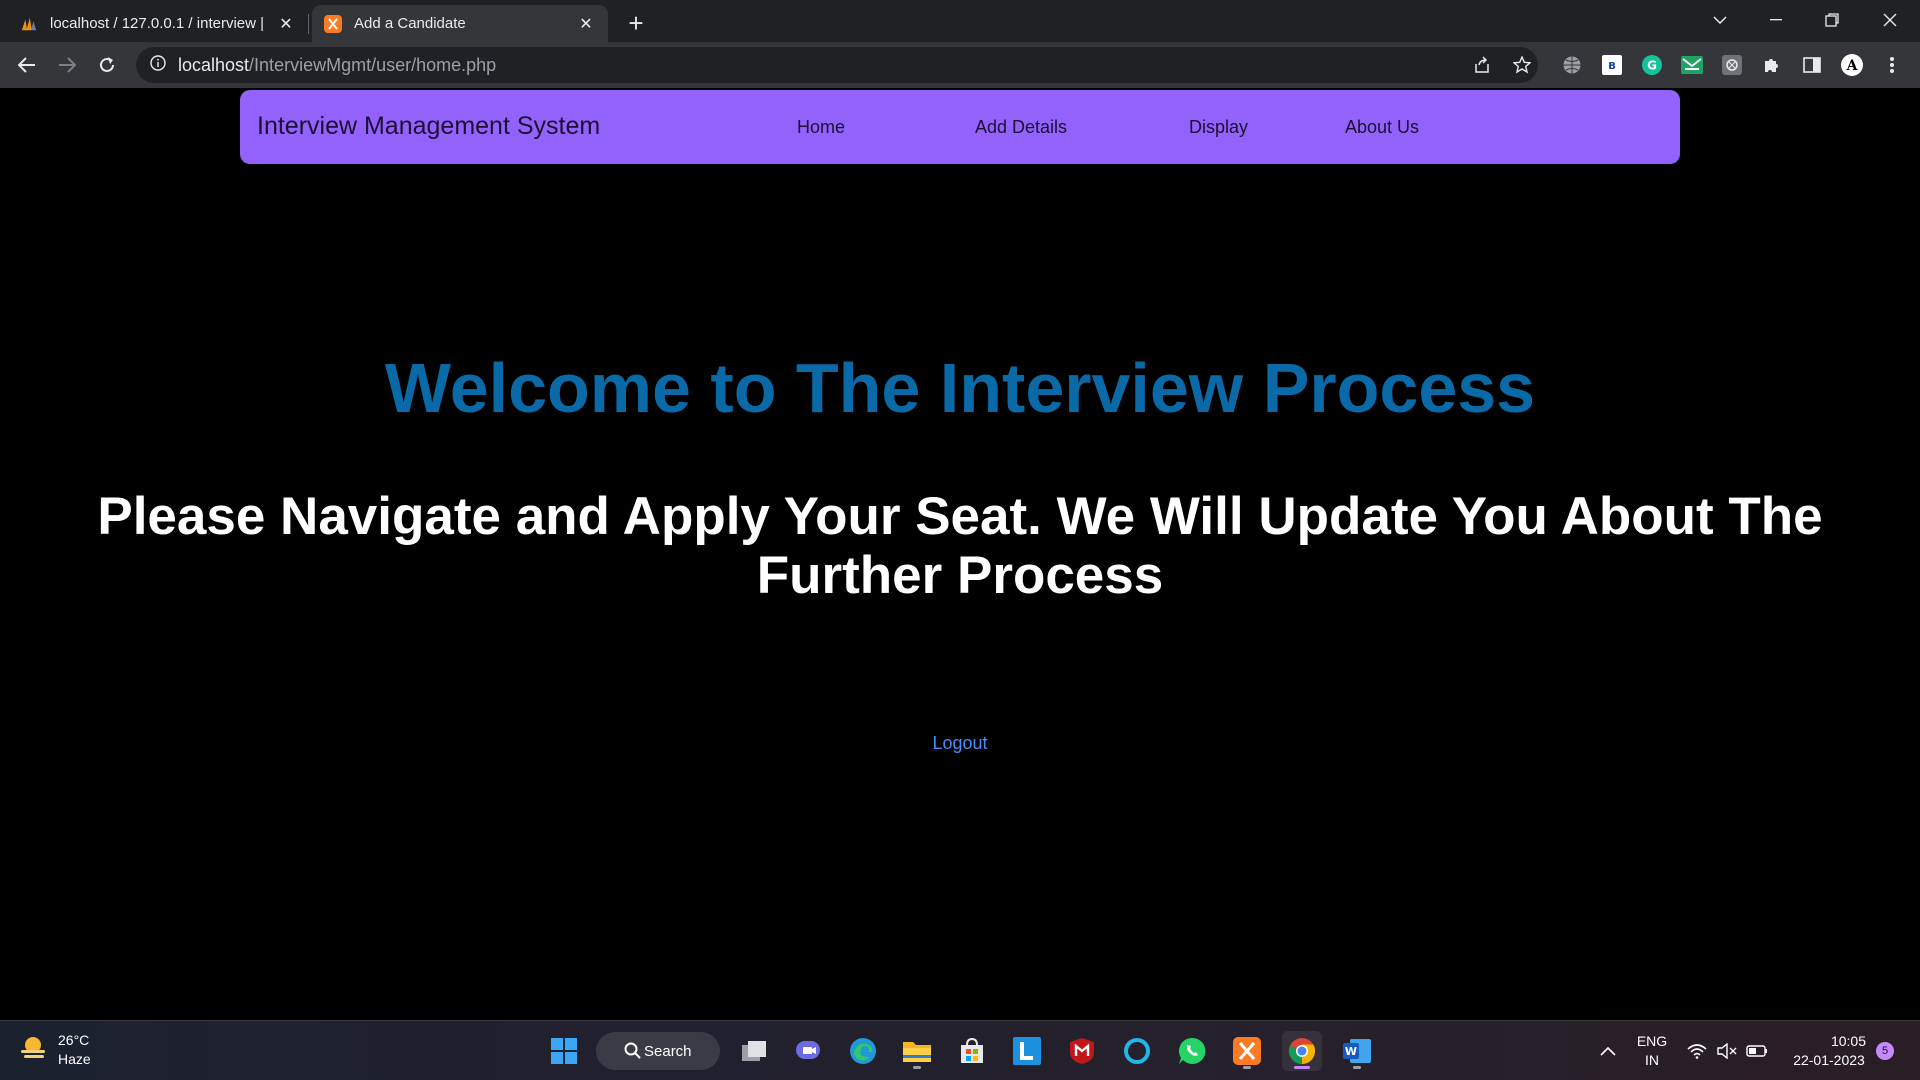 This screenshot has height=1080, width=1920. What do you see at coordinates (107, 65) in the screenshot?
I see `reload-icon` at bounding box center [107, 65].